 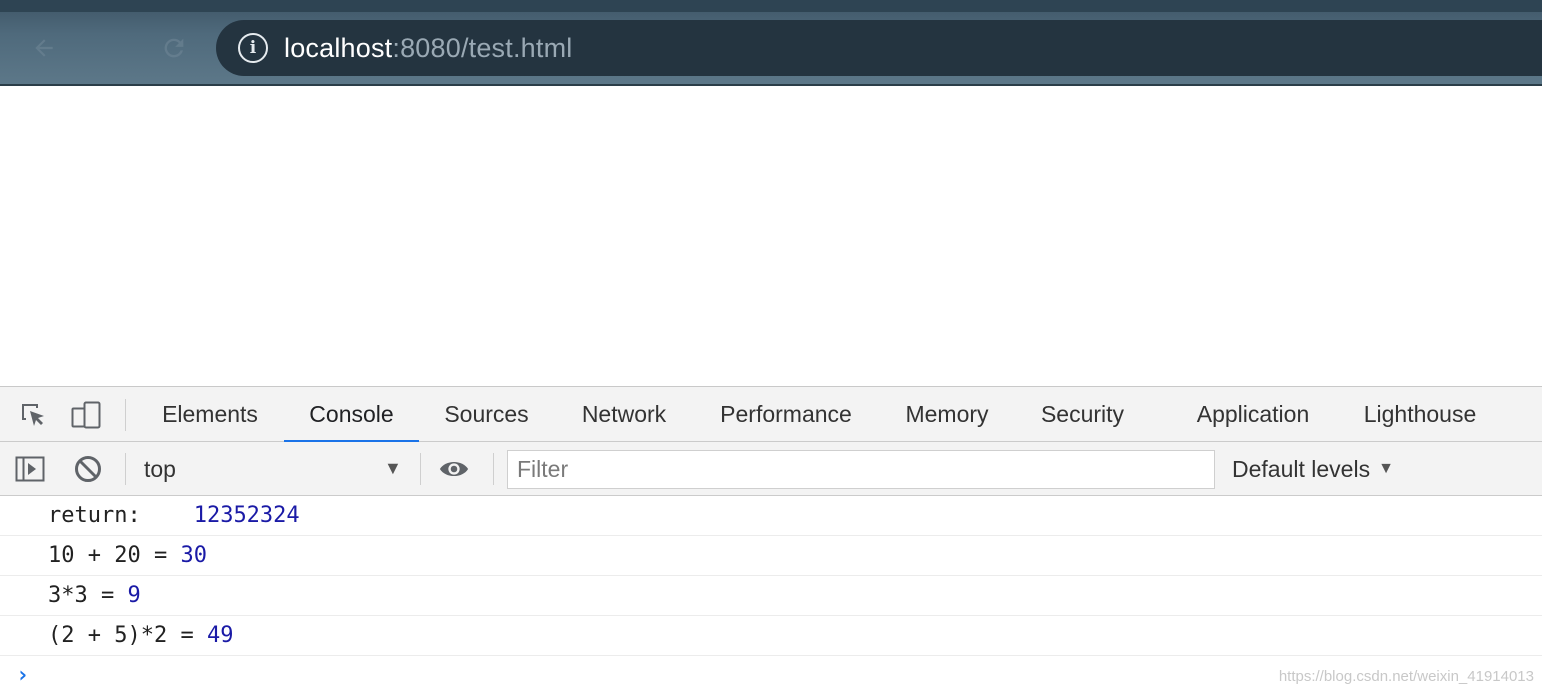 I want to click on watermark: https://blog.csdn.net/weixin_41914013, so click(x=1406, y=676).